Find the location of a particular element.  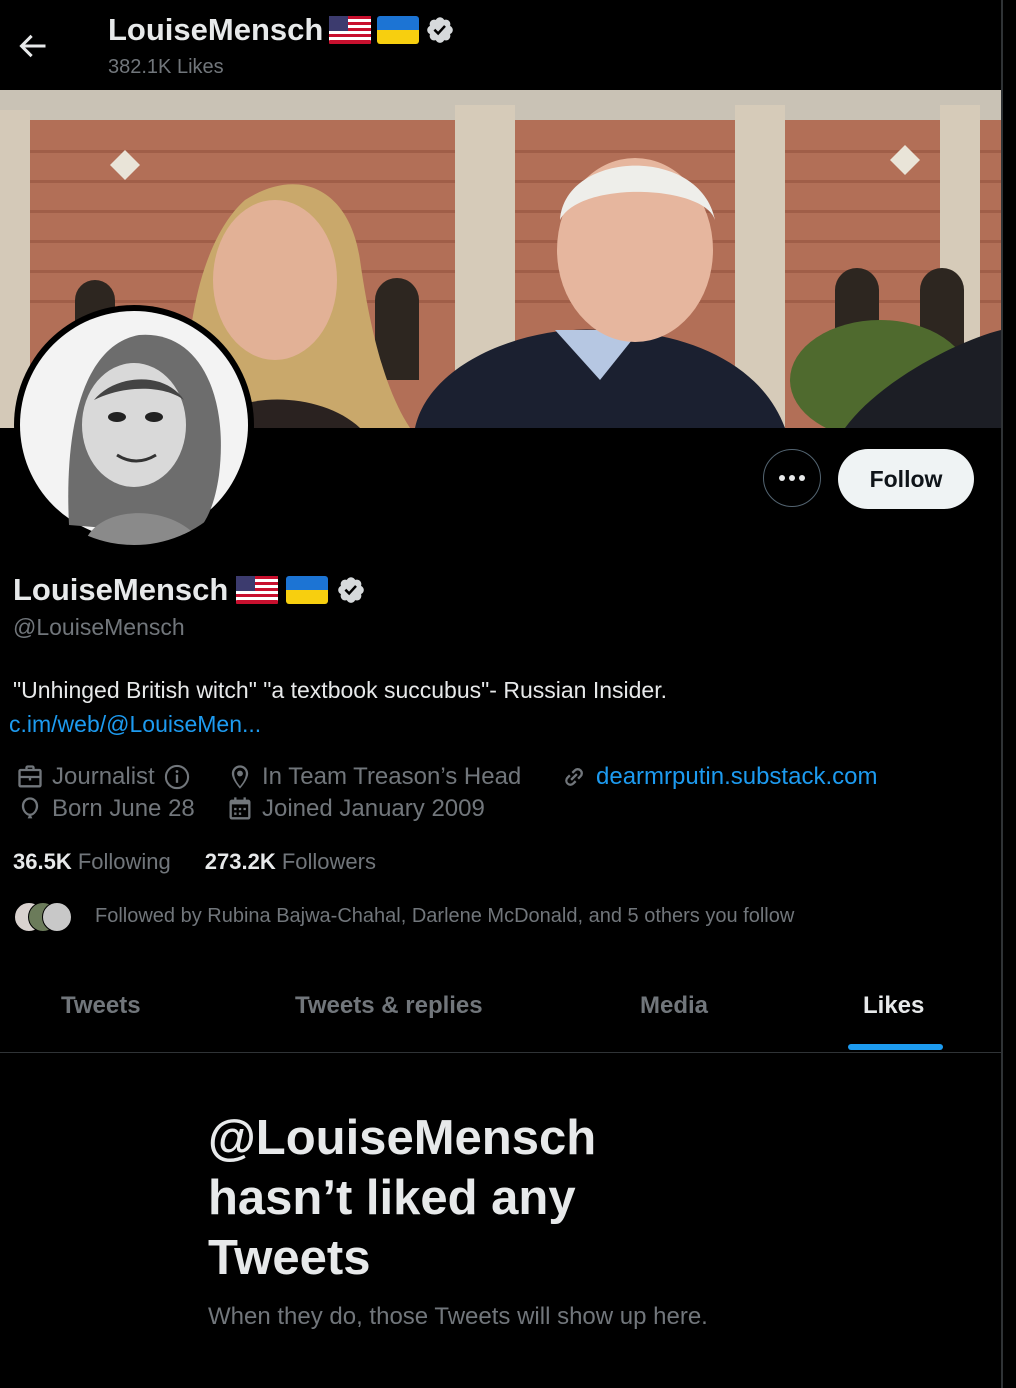

joined-item: Joined January 2009 is located at coordinates (355, 809).